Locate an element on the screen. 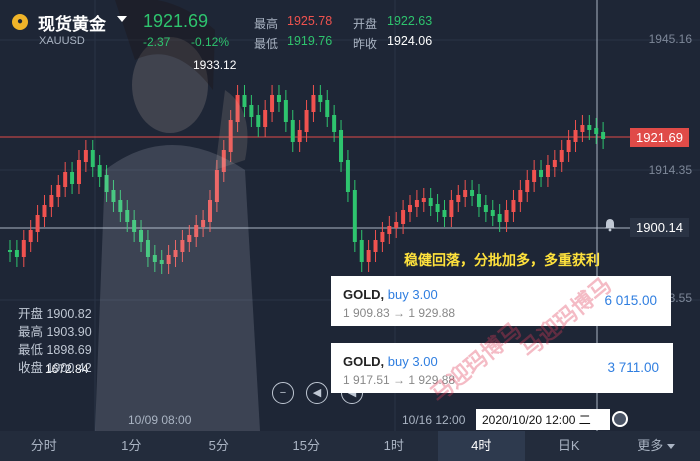  trade-range: 1 909.83 → 1 929.88 is located at coordinates (399, 313).